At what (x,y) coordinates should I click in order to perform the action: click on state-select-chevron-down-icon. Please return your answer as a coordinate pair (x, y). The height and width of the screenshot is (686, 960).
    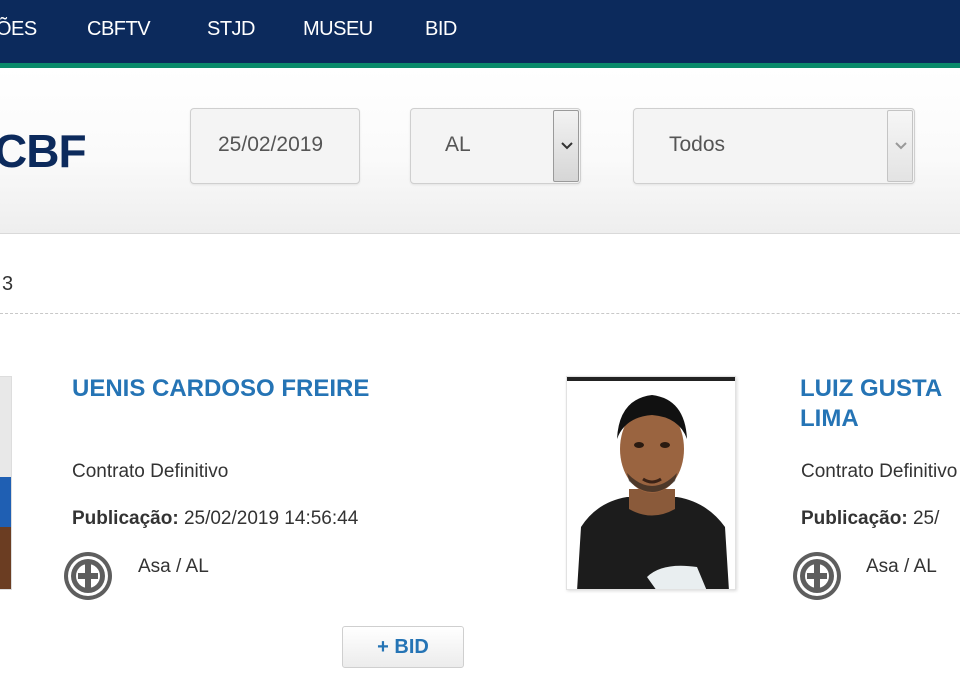
    Looking at the image, I should click on (566, 146).